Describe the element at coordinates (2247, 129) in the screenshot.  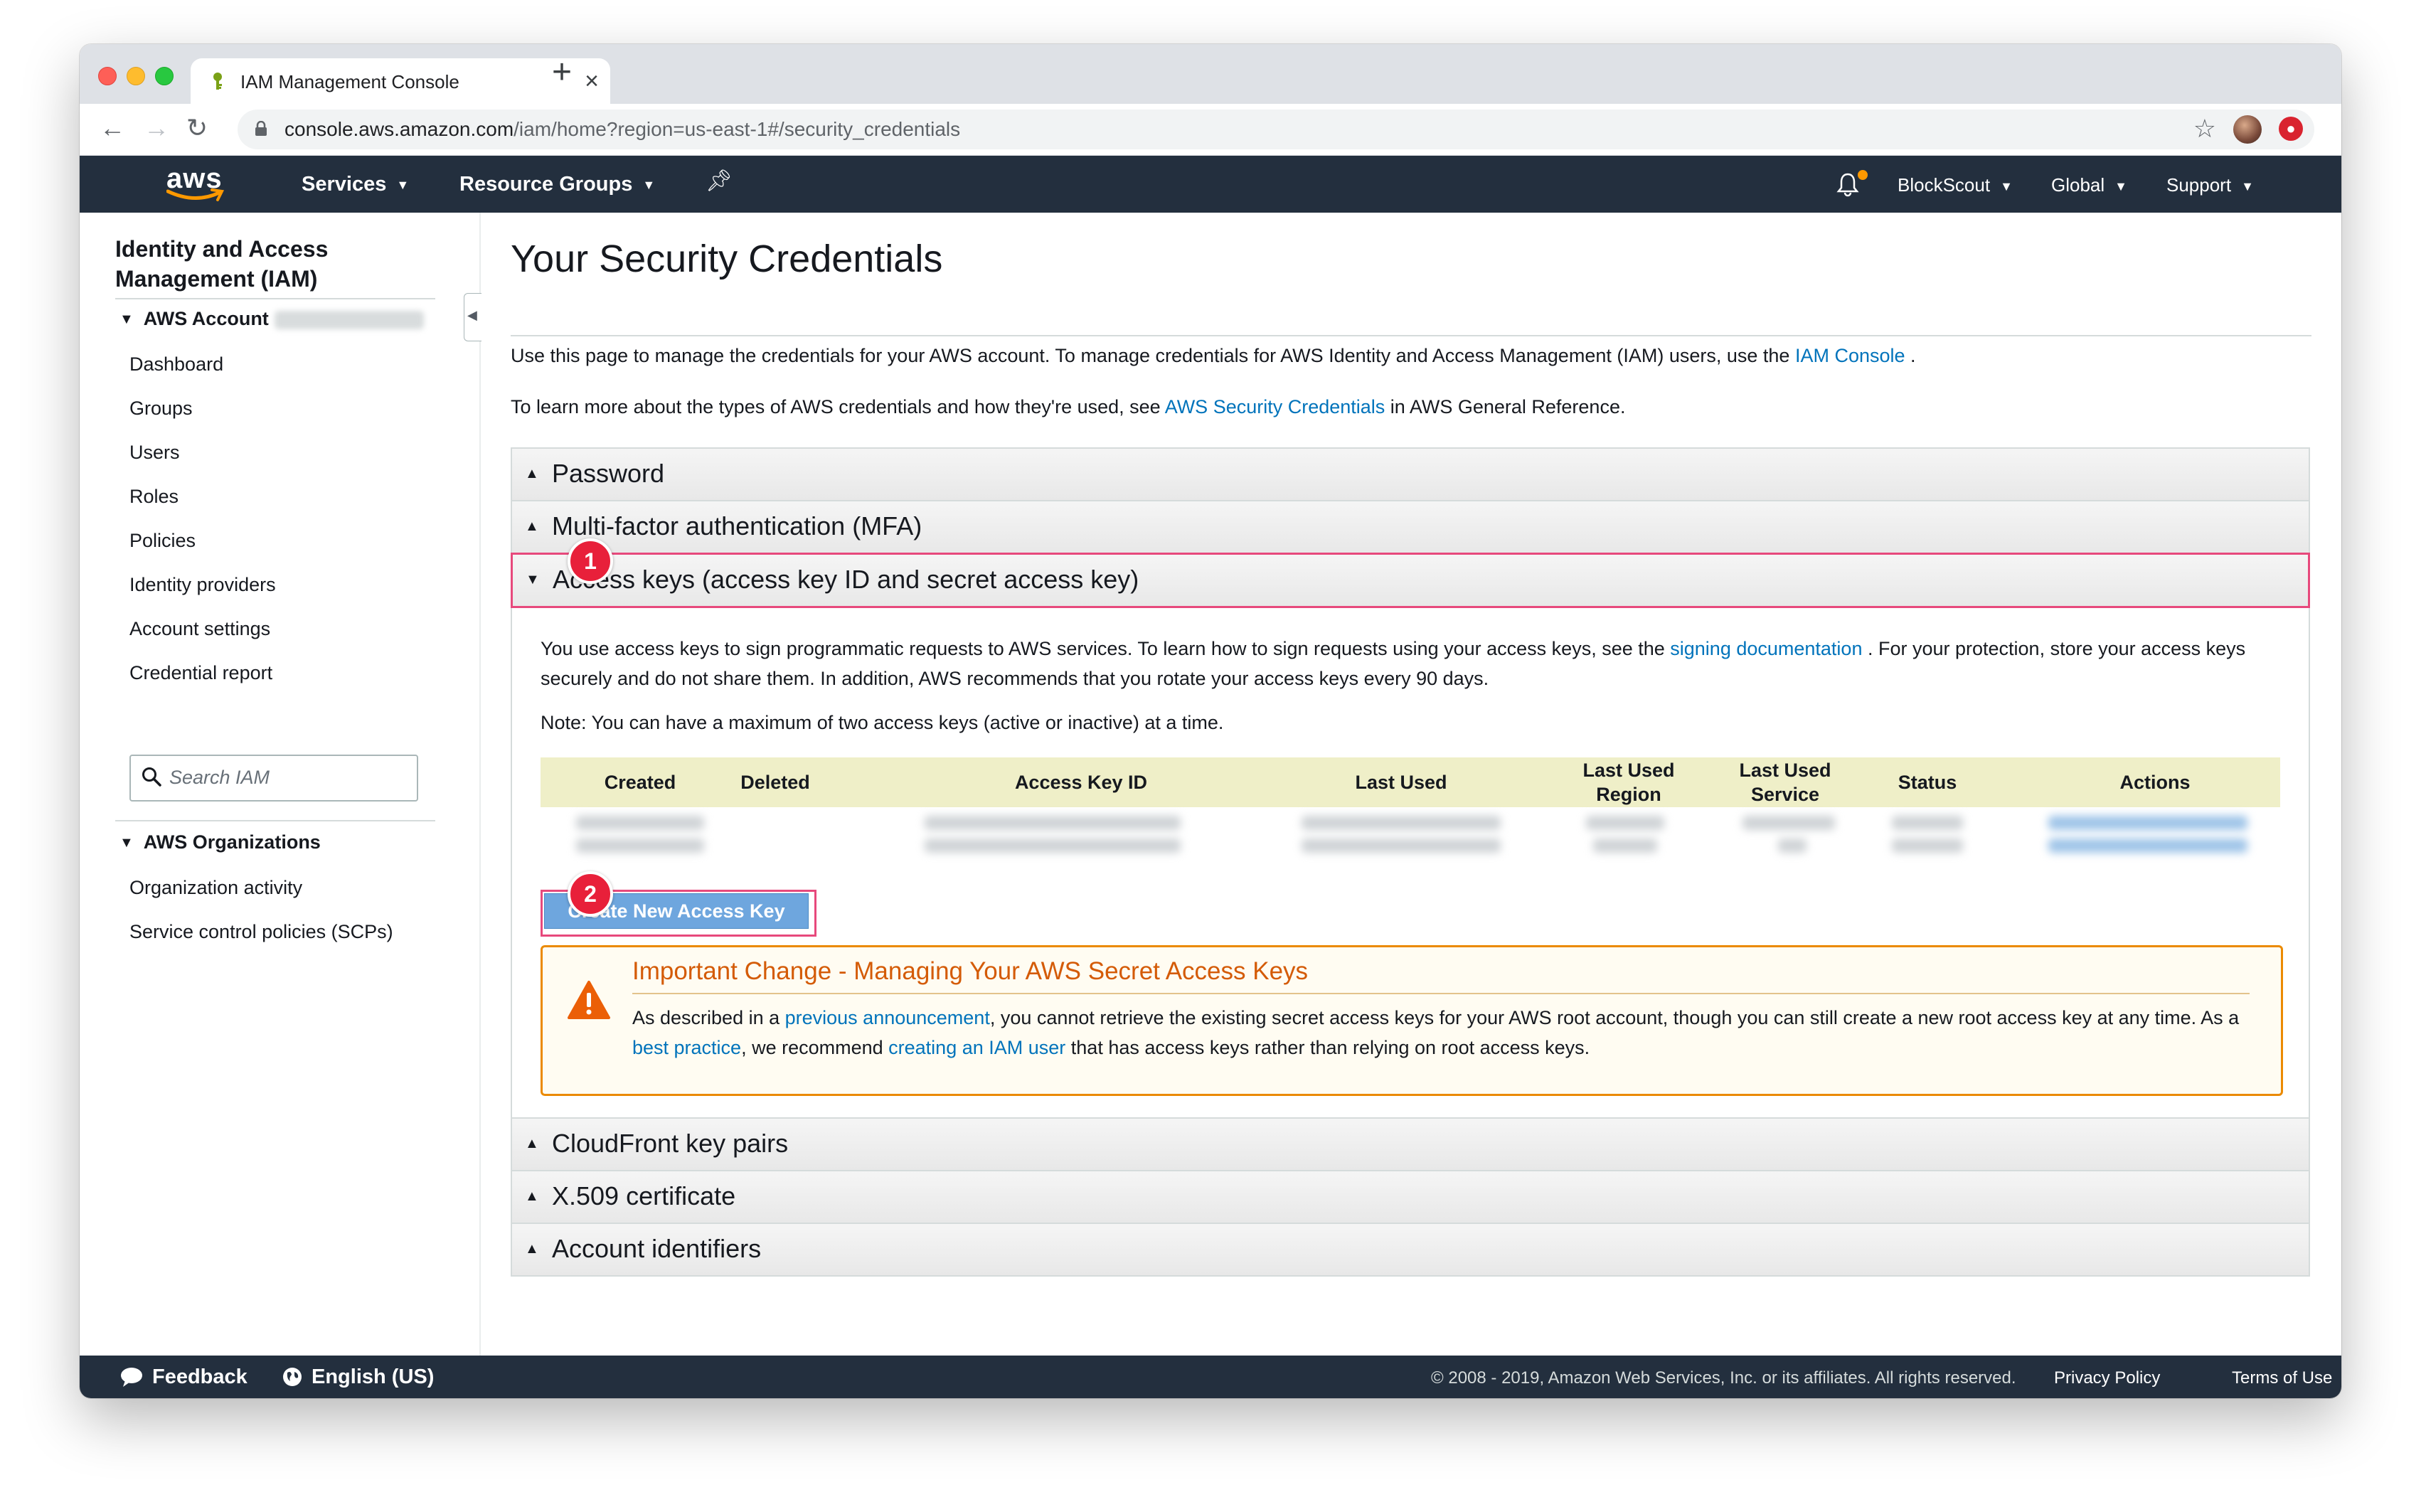
I see `profile-avatar` at that location.